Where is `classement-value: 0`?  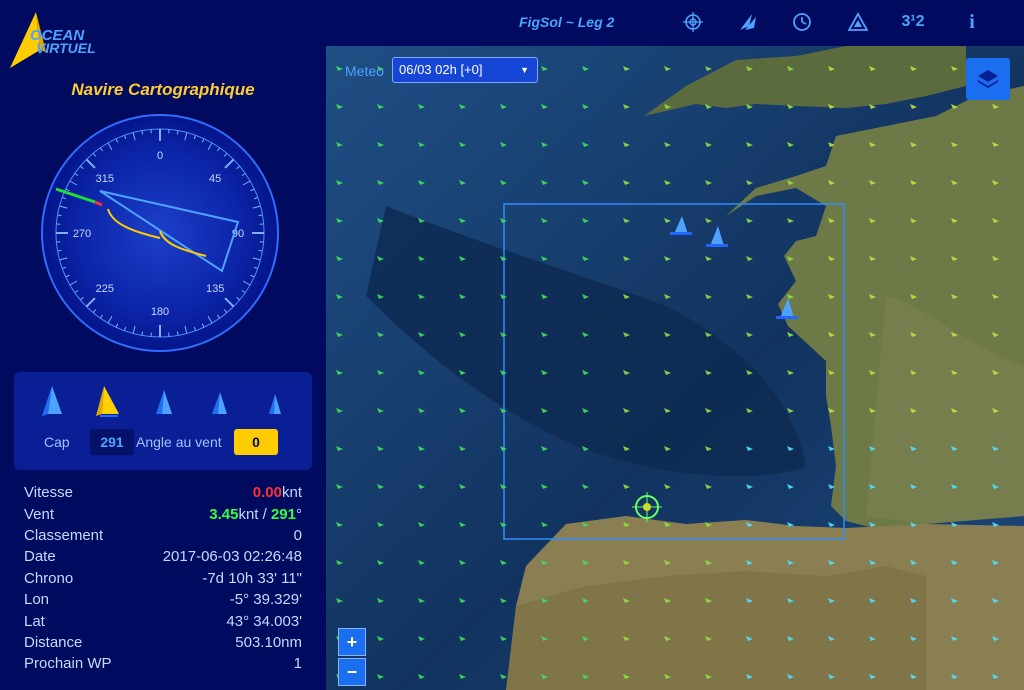 classement-value: 0 is located at coordinates (297, 535).